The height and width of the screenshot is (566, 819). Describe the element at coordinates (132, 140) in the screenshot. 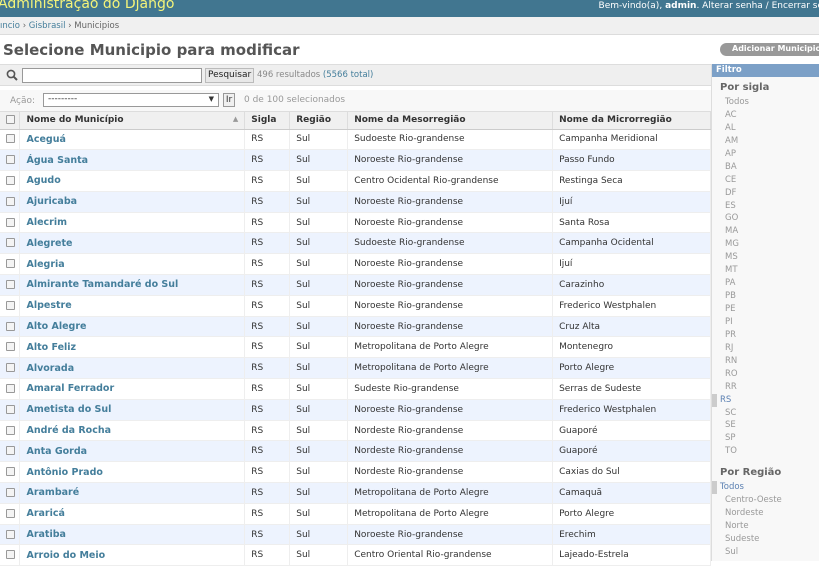

I see `municipio-name-link: Aceguá` at that location.